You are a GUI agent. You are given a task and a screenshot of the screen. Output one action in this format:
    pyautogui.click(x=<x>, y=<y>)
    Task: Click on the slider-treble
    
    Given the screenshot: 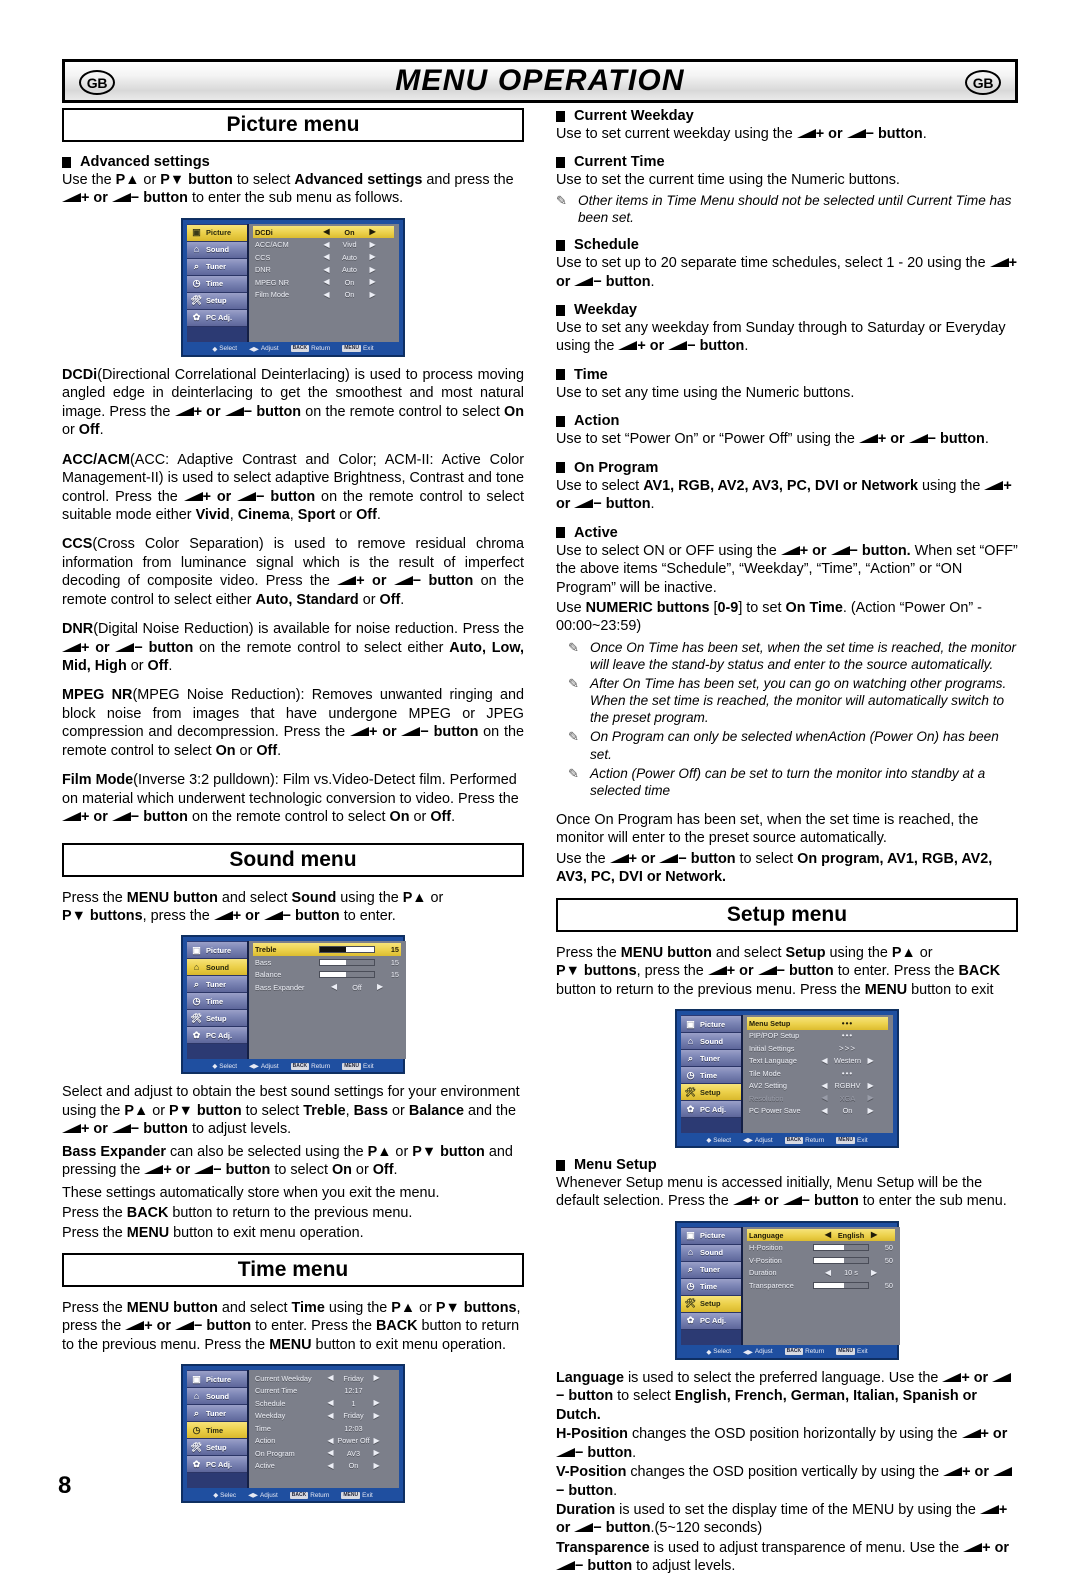 What is the action you would take?
    pyautogui.click(x=347, y=950)
    